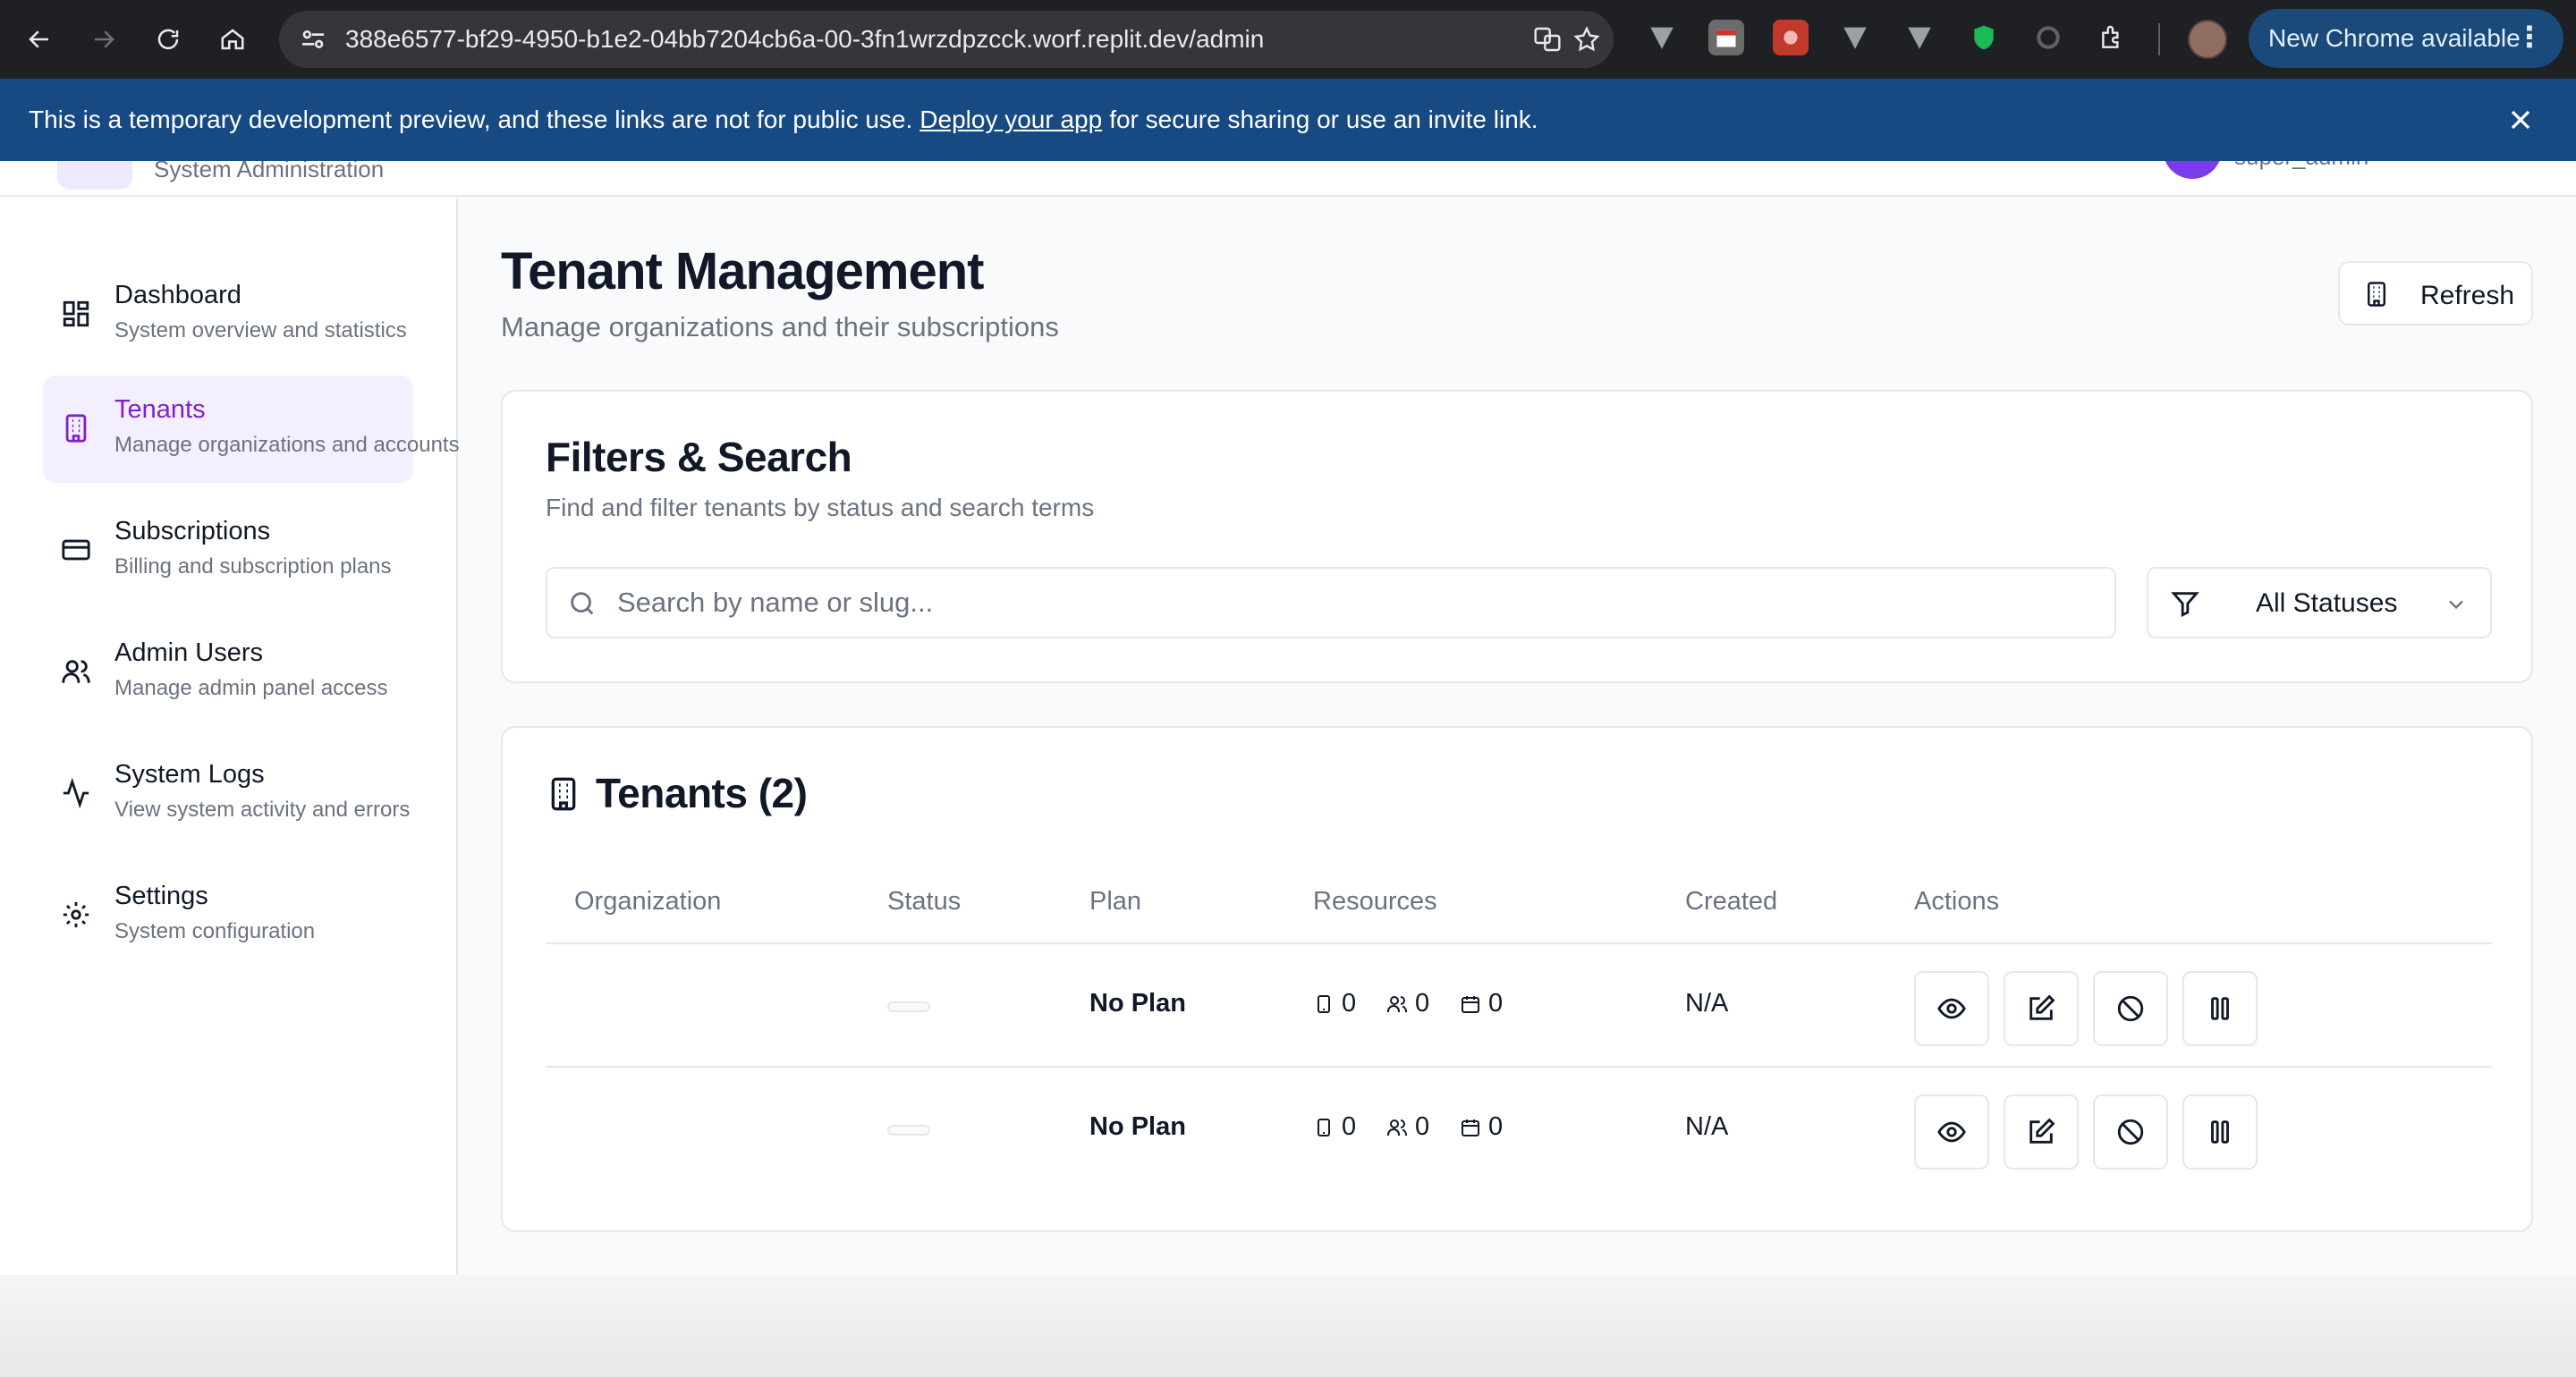  Describe the element at coordinates (1547, 39) in the screenshot. I see `translate-icon` at that location.